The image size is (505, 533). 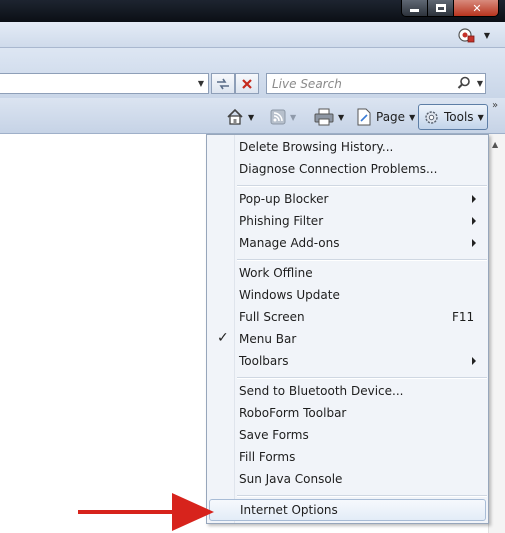 What do you see at coordinates (274, 435) in the screenshot?
I see `menu-item-label: Save Forms` at bounding box center [274, 435].